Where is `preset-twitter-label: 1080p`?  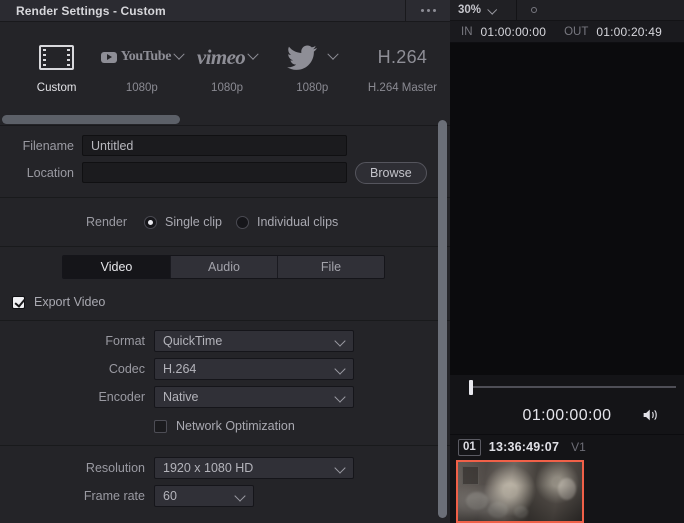
preset-twitter-label: 1080p is located at coordinates (312, 88).